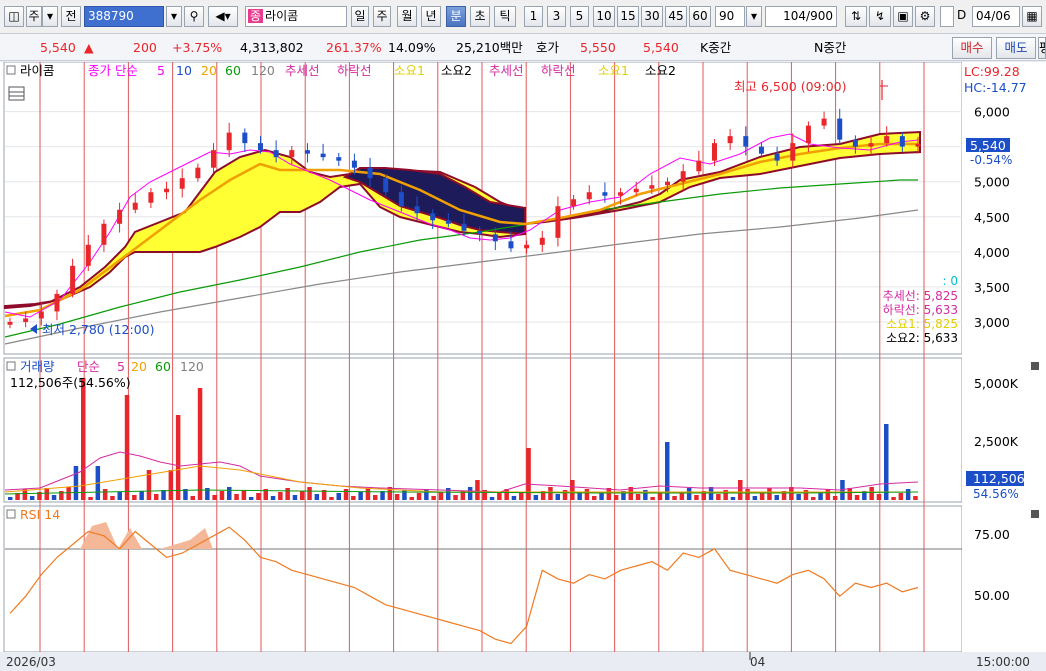 The image size is (1046, 671). Describe the element at coordinates (995, 87) in the screenshot. I see `hc-label: HC:-14.77` at that location.